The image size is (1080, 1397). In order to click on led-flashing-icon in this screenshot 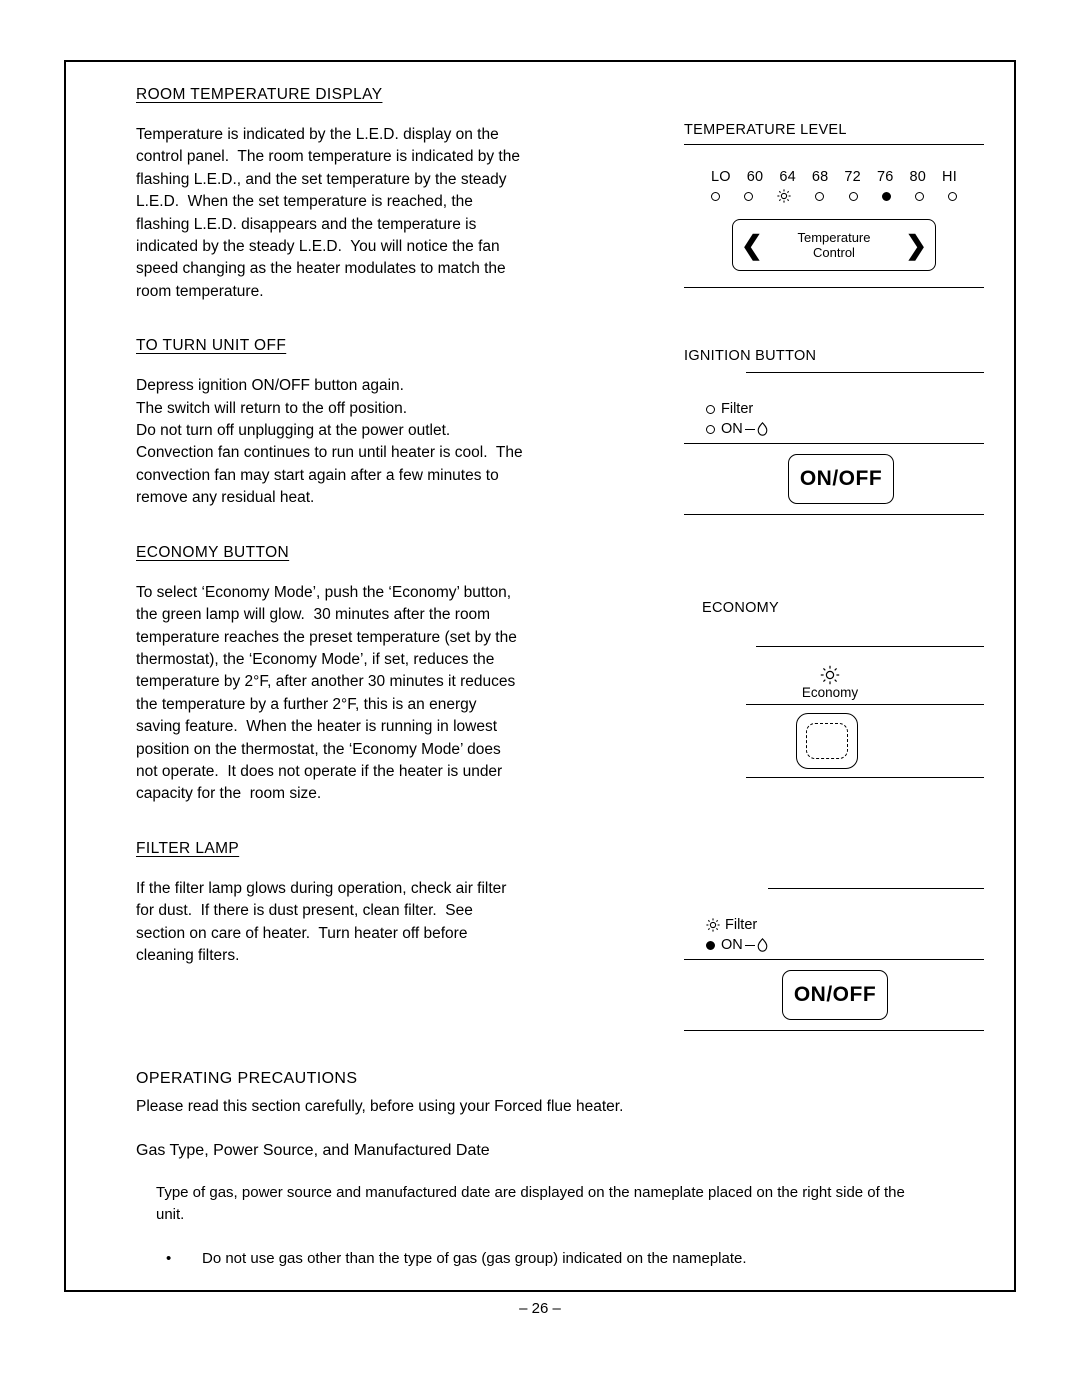, I will do `click(784, 196)`.